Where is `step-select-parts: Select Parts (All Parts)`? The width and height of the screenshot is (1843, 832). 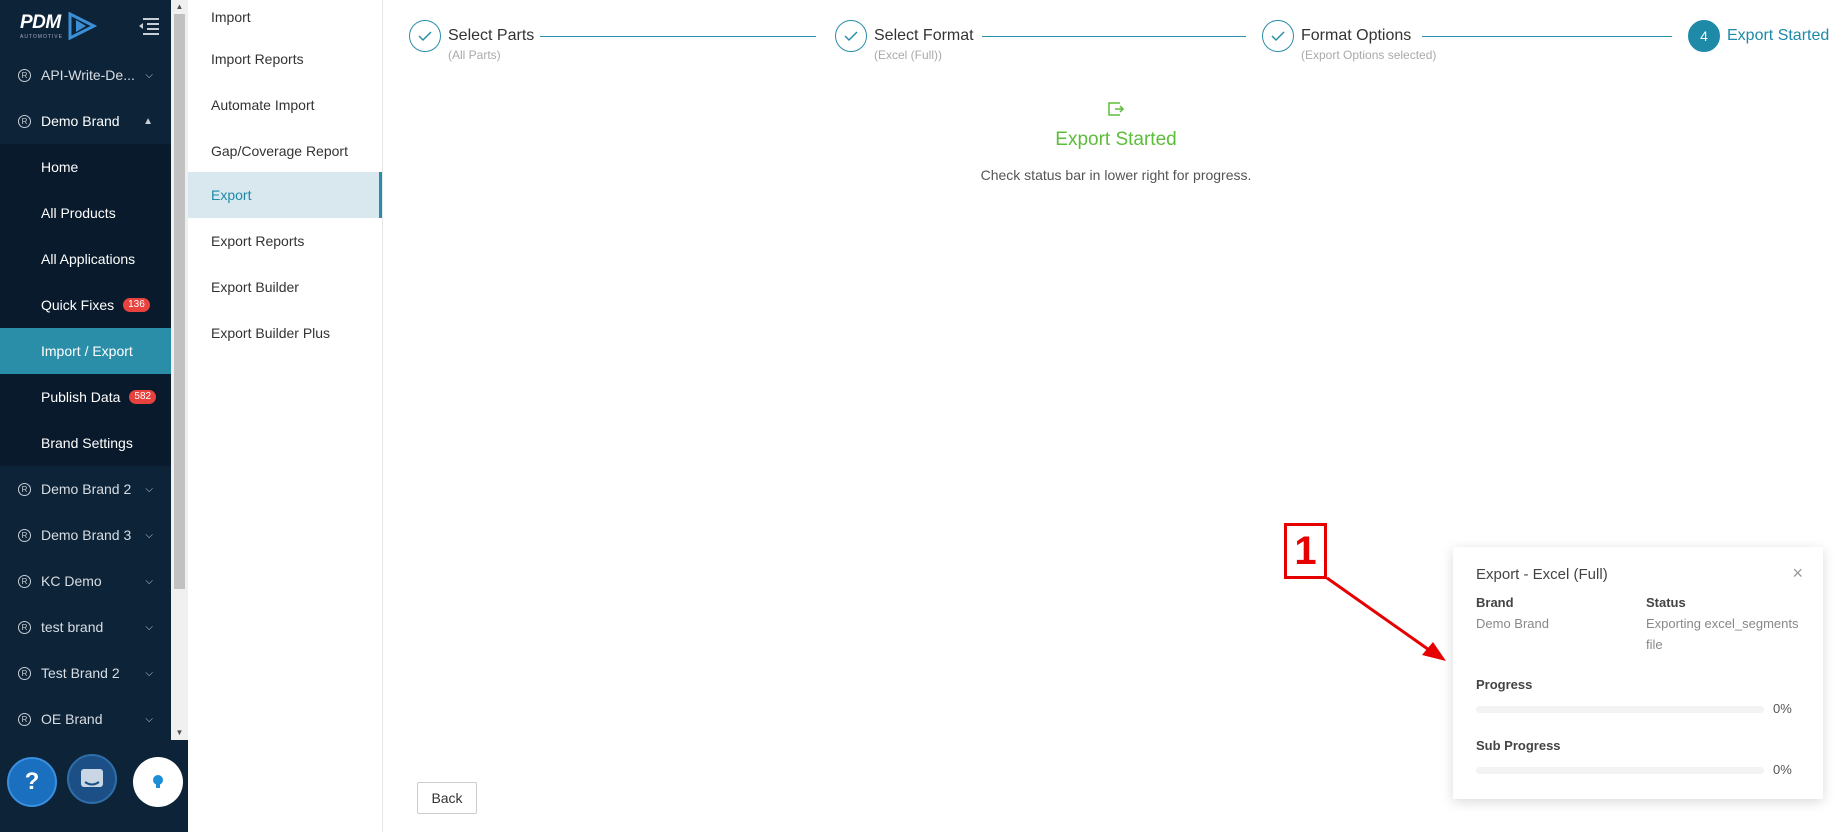
step-select-parts: Select Parts (All Parts) is located at coordinates (471, 41).